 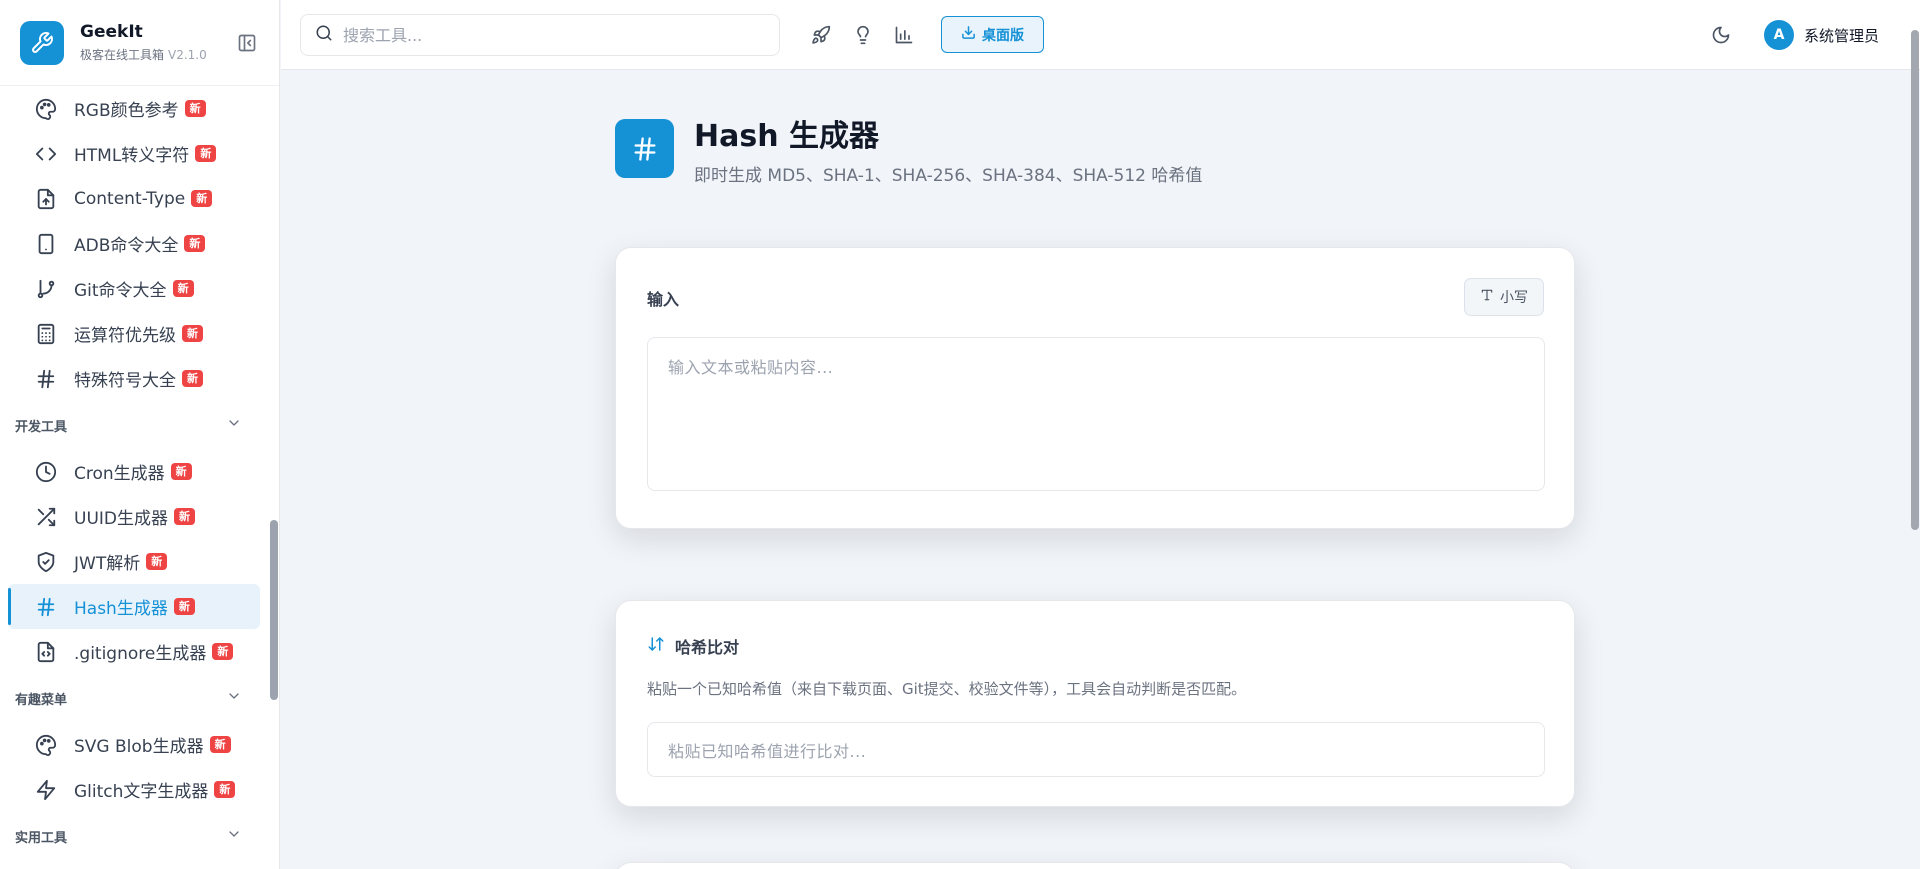 I want to click on brand: GeekIt 极客在线工具箱 V2.1.0, so click(x=139, y=43).